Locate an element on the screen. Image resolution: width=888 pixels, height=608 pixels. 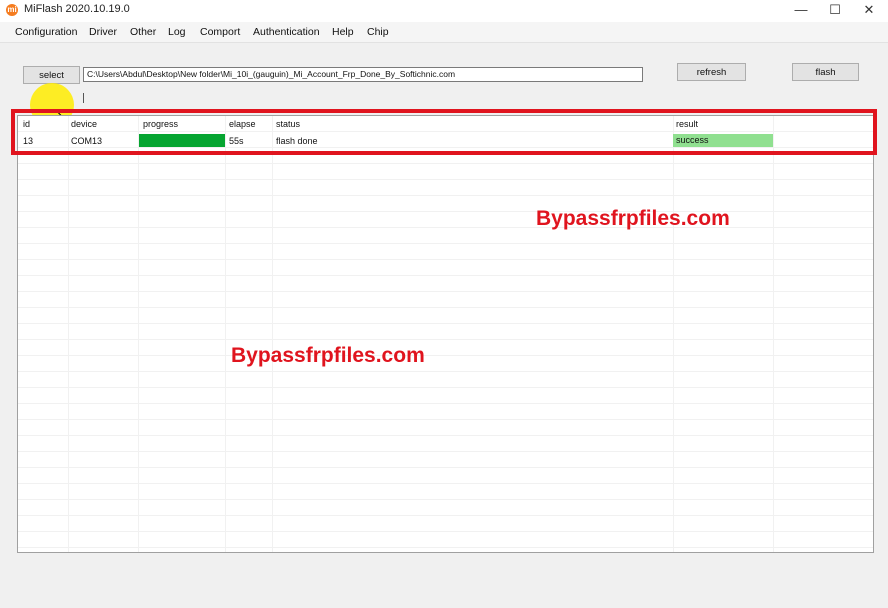
column-header-id: id is located at coordinates (27, 124).